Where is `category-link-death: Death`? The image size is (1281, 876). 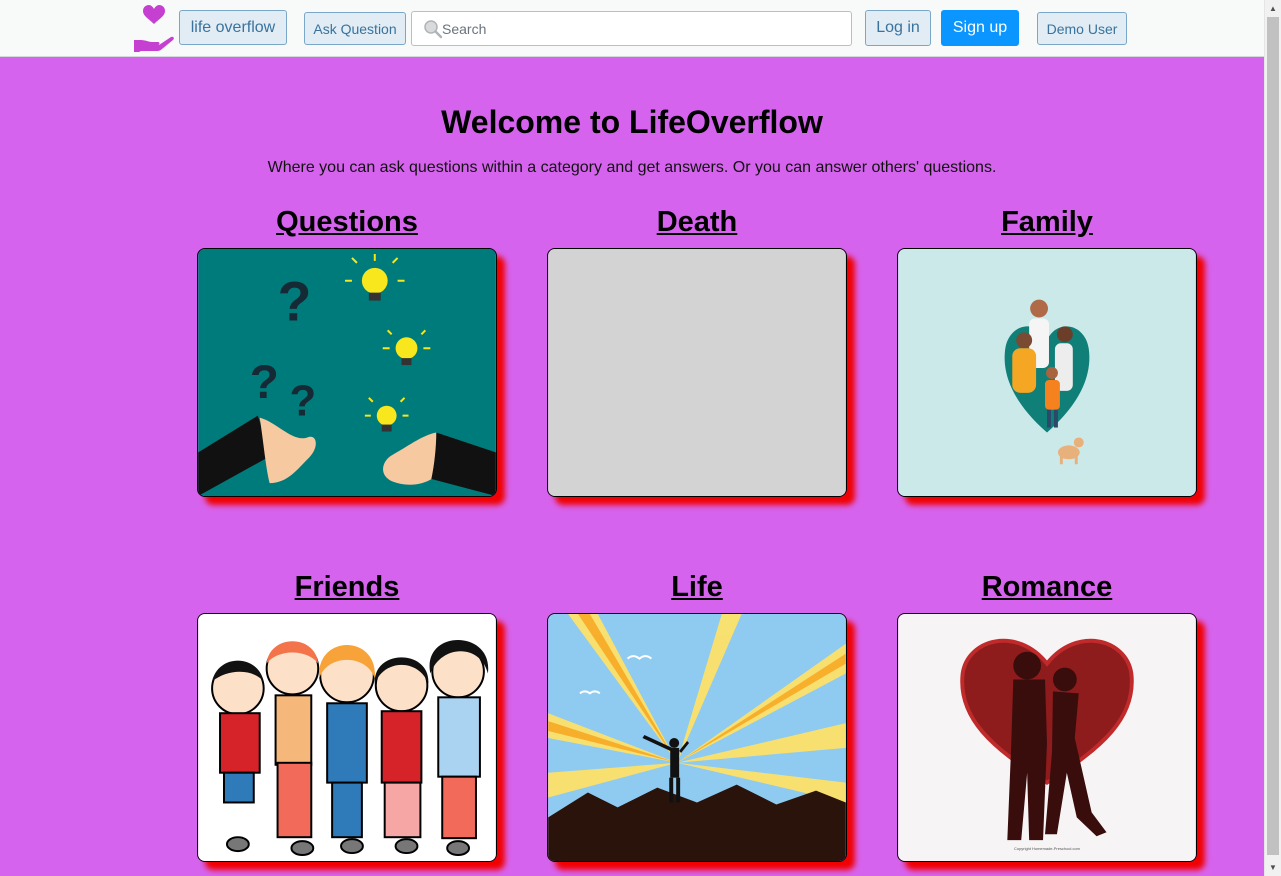
category-link-death: Death is located at coordinates (697, 222).